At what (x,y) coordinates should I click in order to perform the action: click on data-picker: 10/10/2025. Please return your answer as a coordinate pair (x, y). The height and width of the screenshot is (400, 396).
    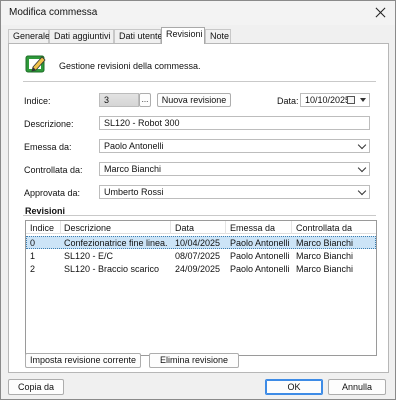
    Looking at the image, I should click on (335, 100).